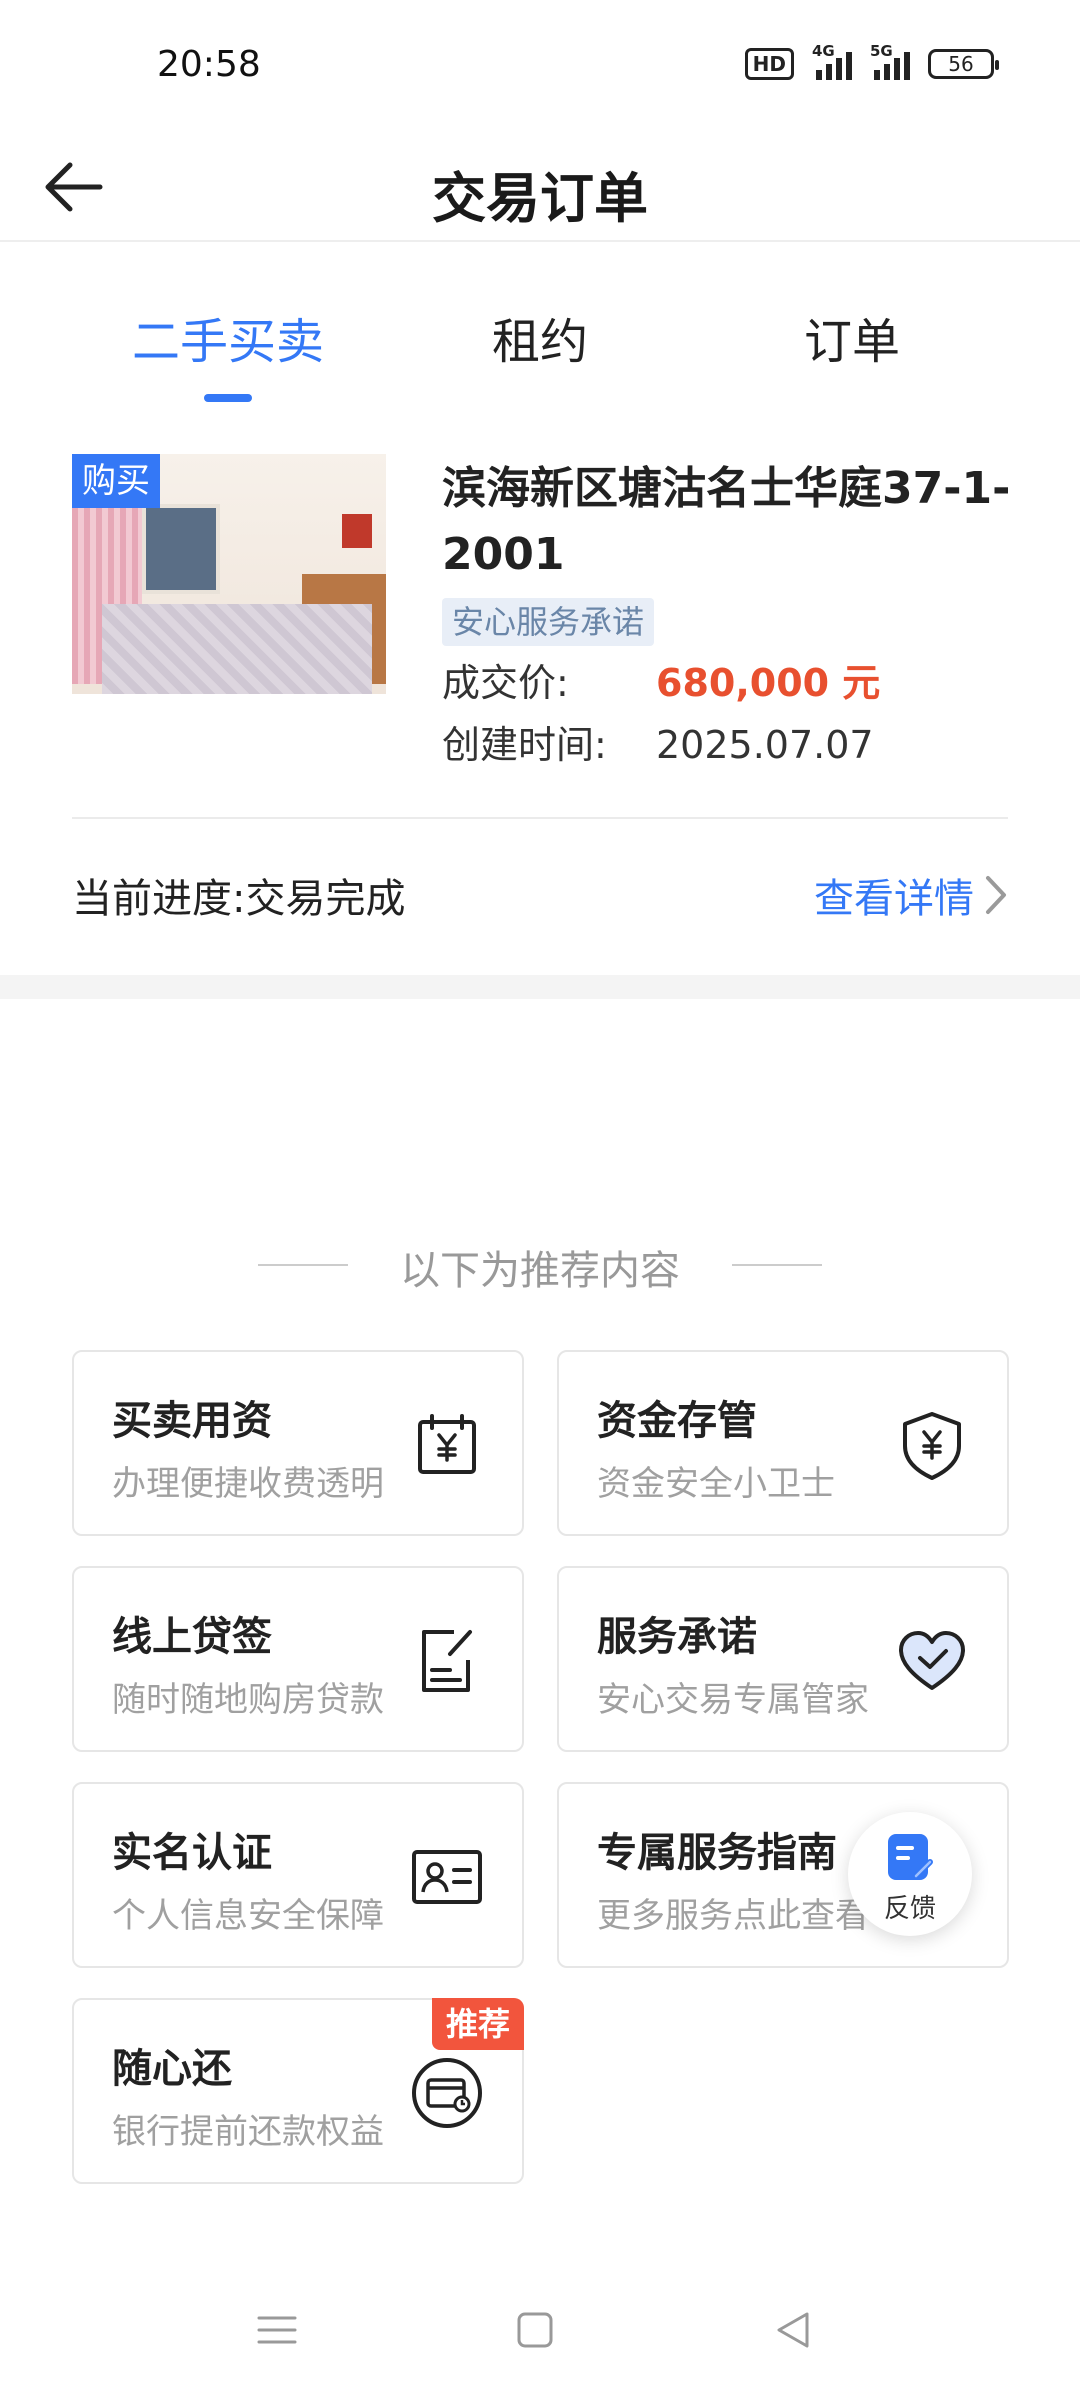 This screenshot has width=1080, height=2400. I want to click on buy-badge: 购买, so click(116, 481).